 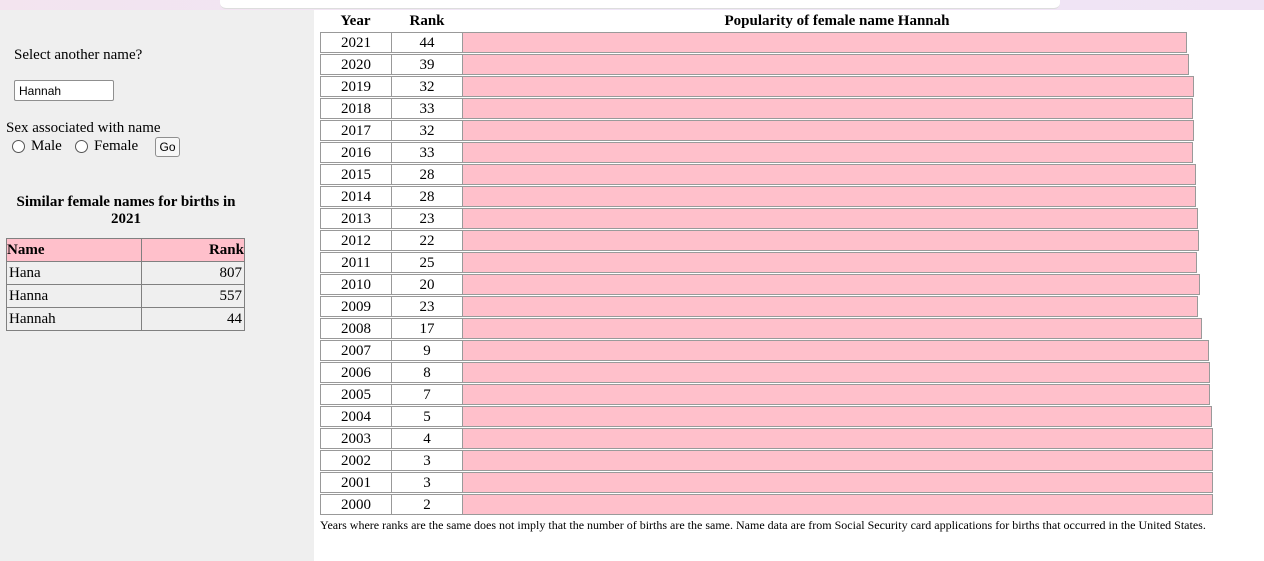 I want to click on year-cell: 2014, so click(x=356, y=196).